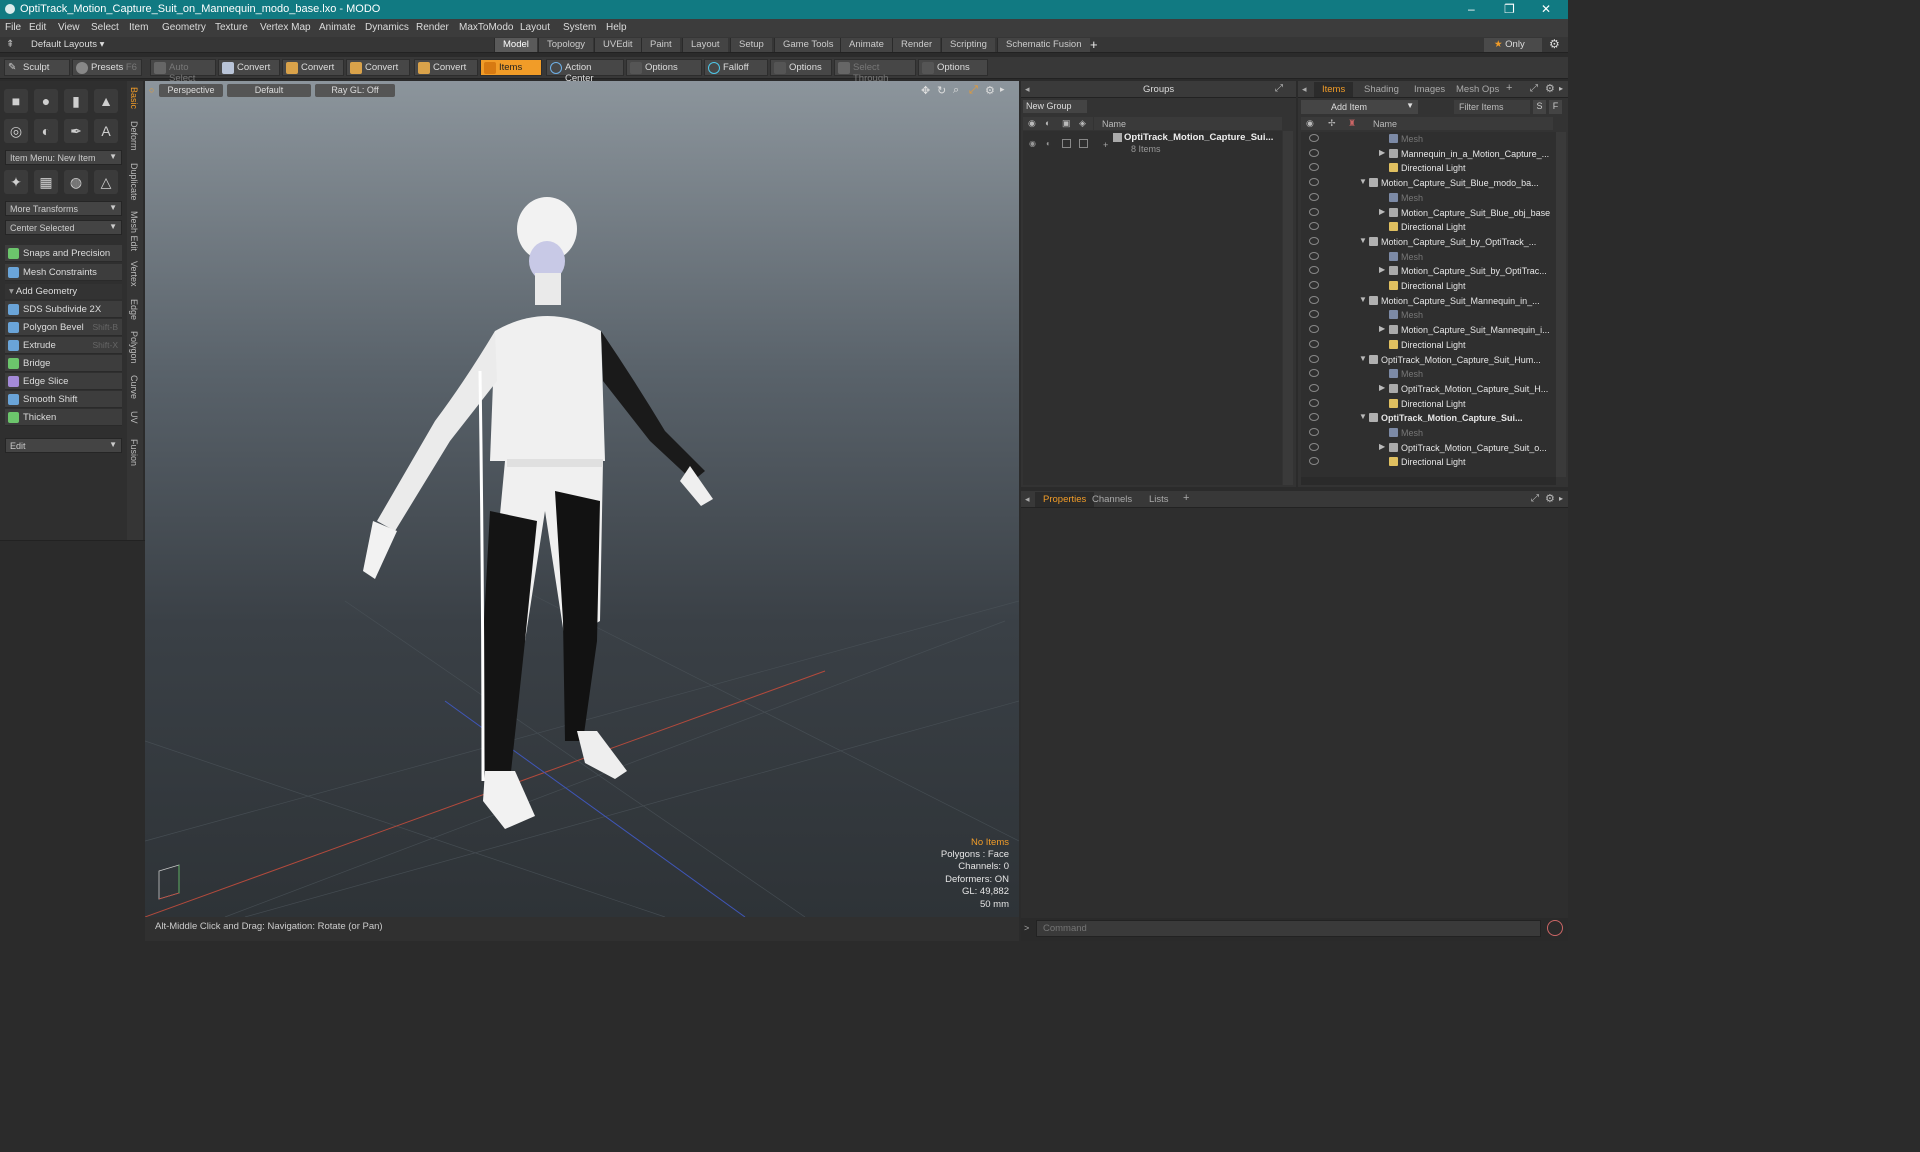 This screenshot has height=1152, width=1920. I want to click on more-transforms-dropdown: More Transforms ▼, so click(63, 208).